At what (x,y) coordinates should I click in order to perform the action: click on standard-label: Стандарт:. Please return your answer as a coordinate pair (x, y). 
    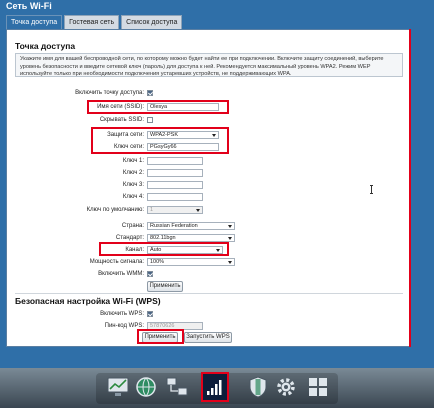
    Looking at the image, I should click on (129, 238).